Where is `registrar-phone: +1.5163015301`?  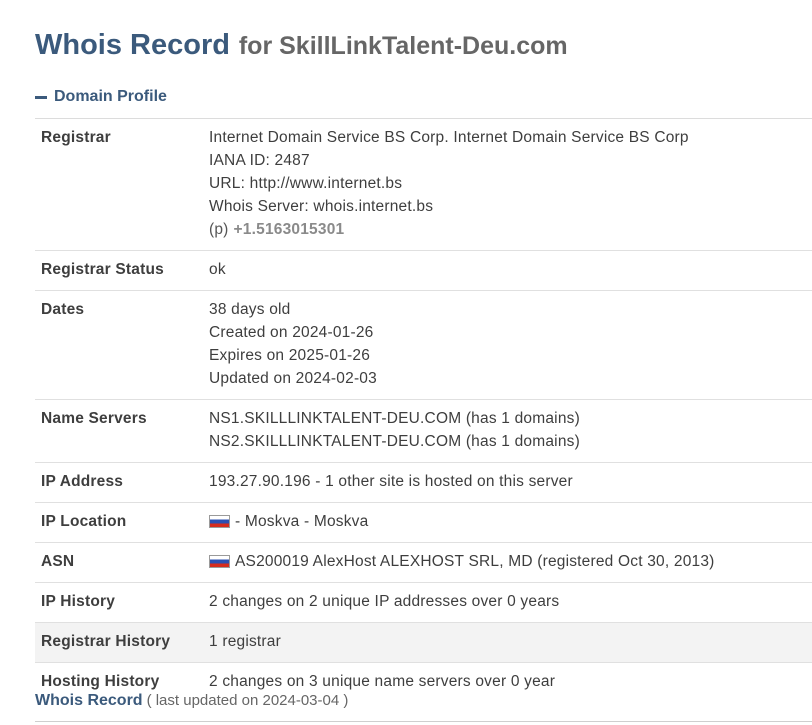 registrar-phone: +1.5163015301 is located at coordinates (289, 229).